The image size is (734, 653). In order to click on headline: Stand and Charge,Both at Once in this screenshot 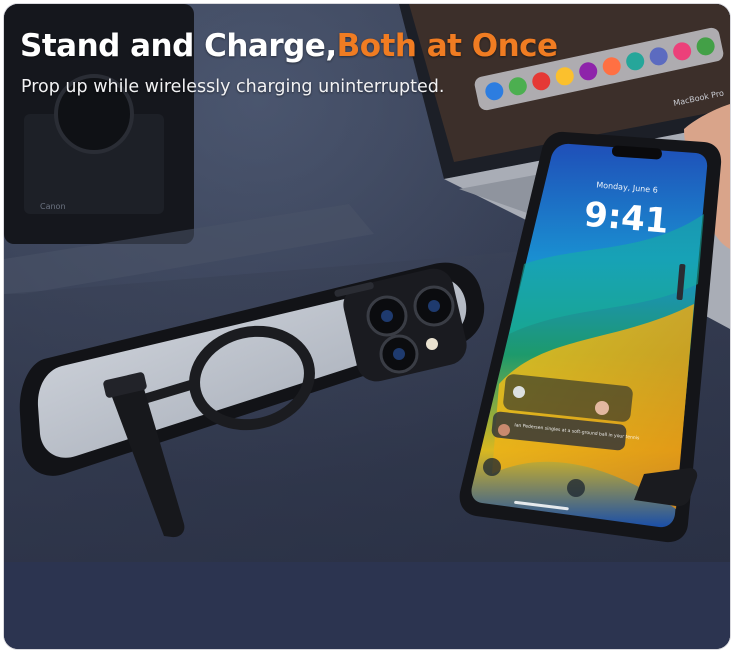, I will do `click(289, 46)`.